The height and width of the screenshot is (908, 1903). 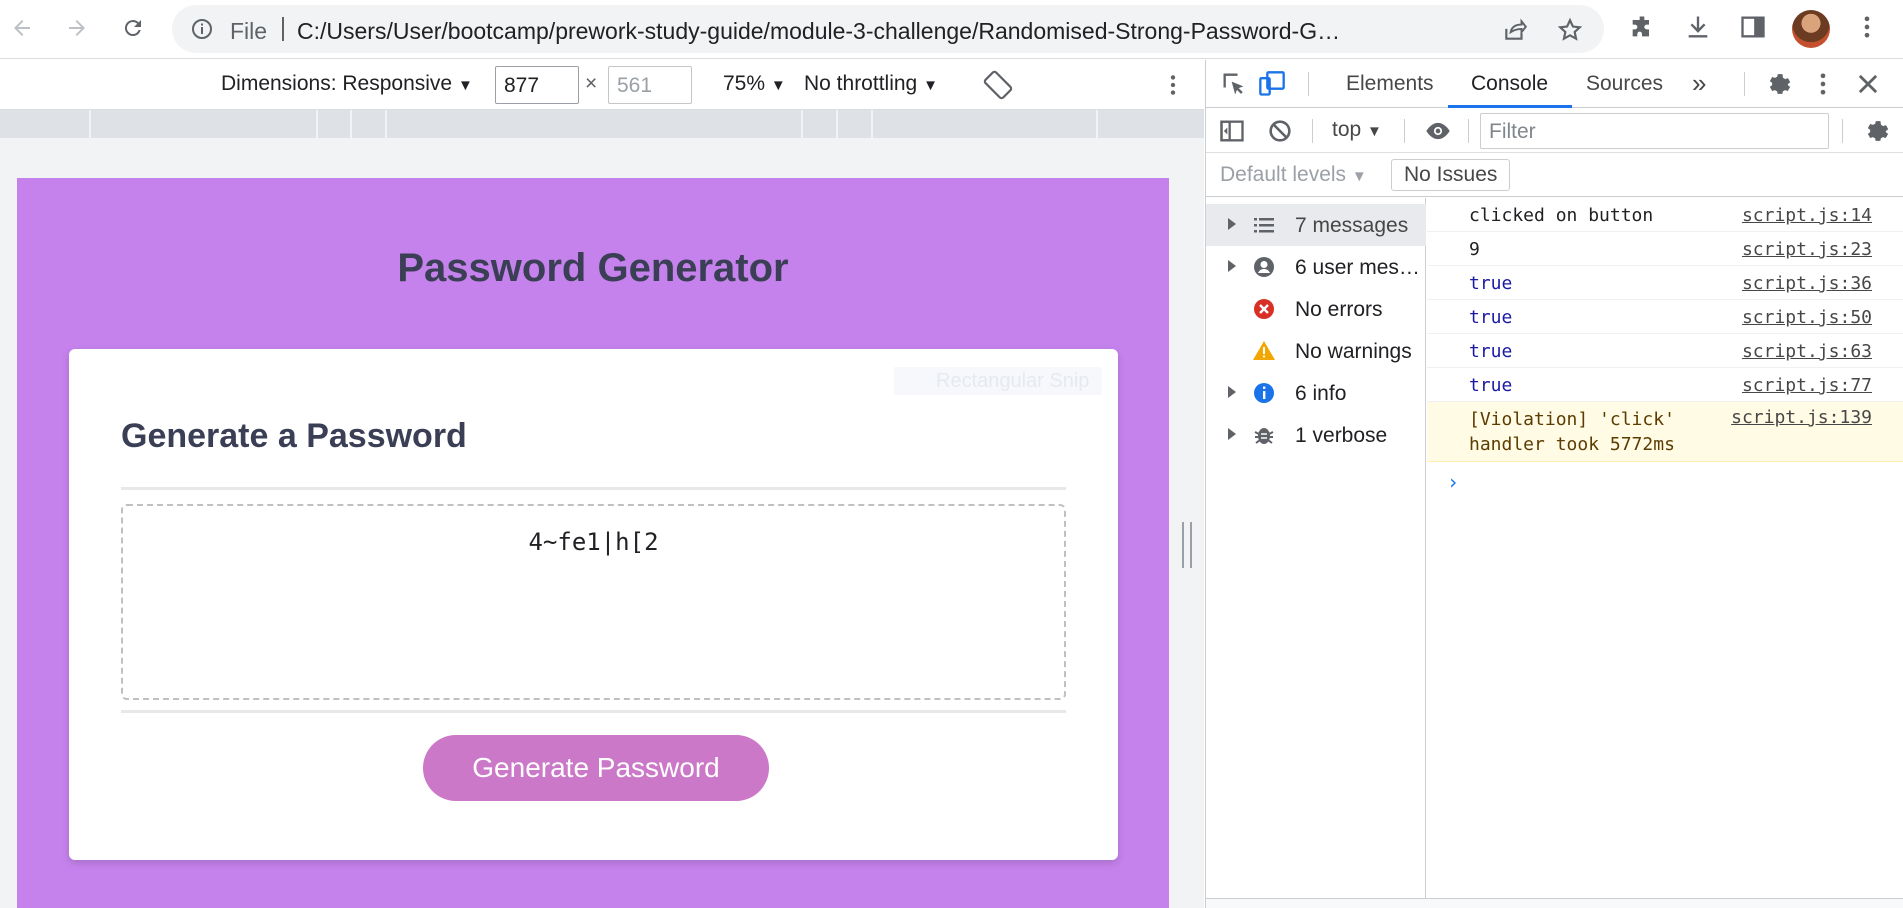 I want to click on tab-elements: Elements, so click(x=1390, y=84).